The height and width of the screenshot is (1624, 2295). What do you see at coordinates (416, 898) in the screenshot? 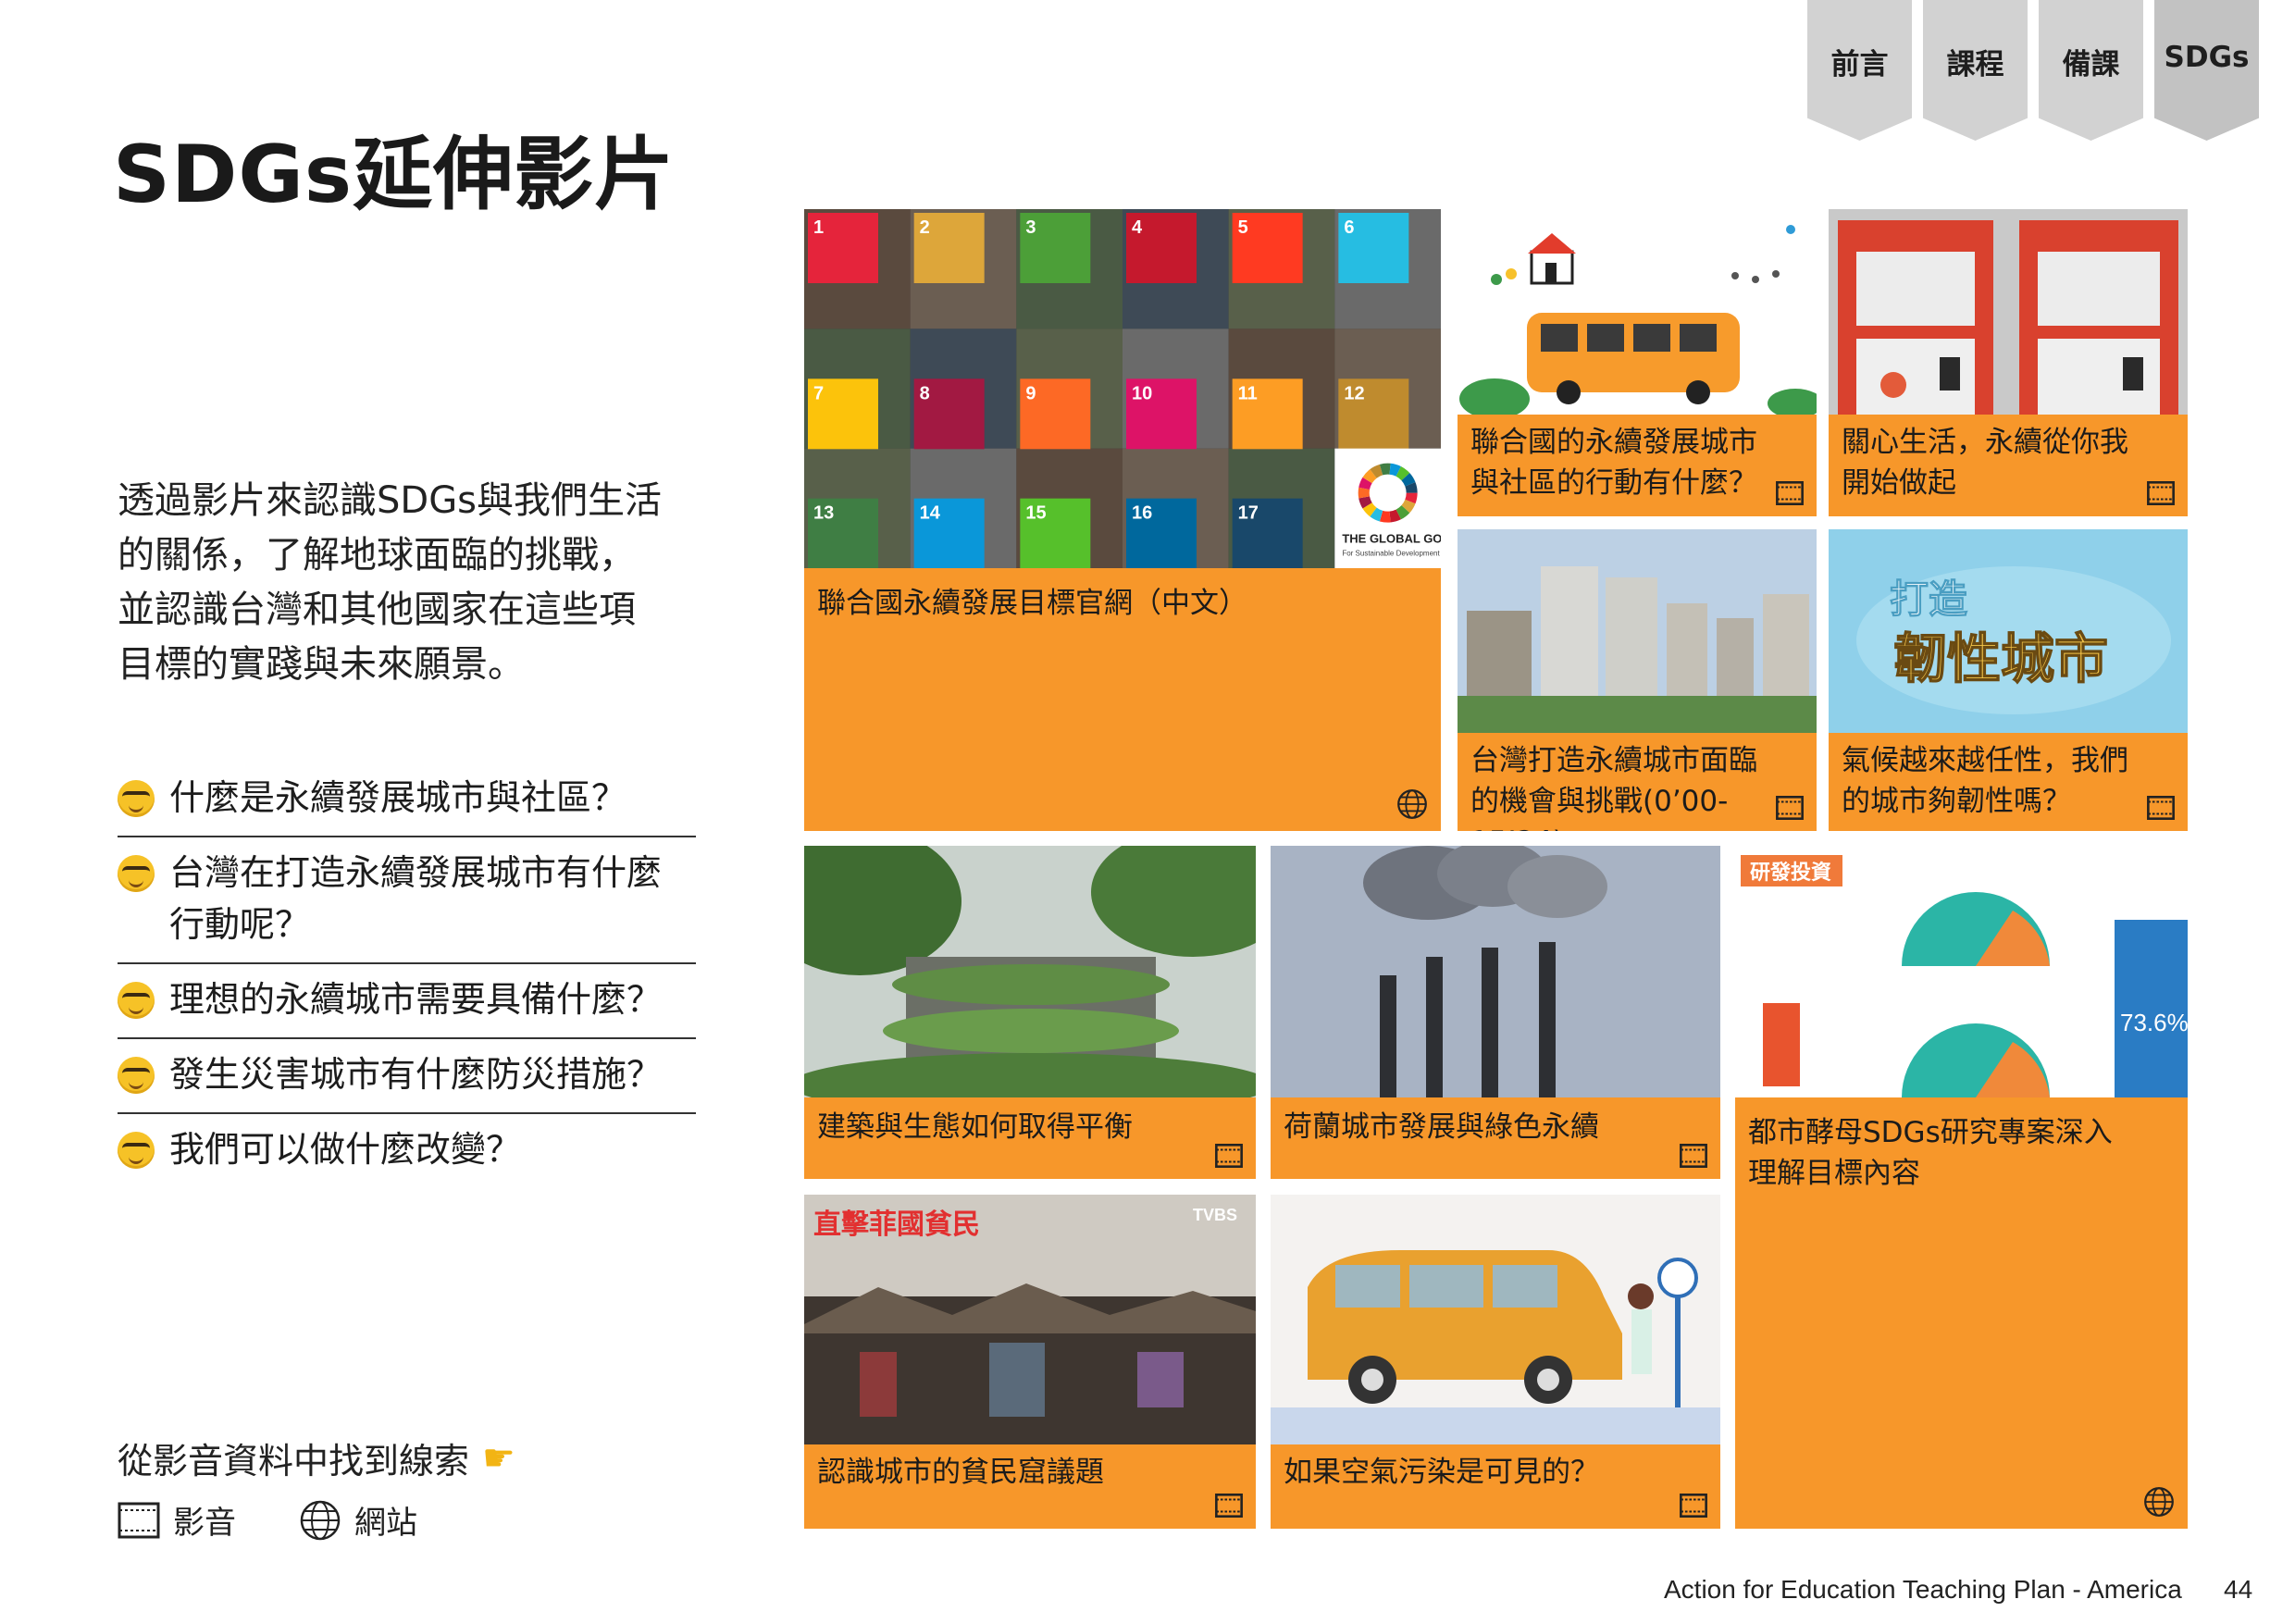
I see `question-text: 台灣在打造永續發展城市有什麼行動呢？` at bounding box center [416, 898].